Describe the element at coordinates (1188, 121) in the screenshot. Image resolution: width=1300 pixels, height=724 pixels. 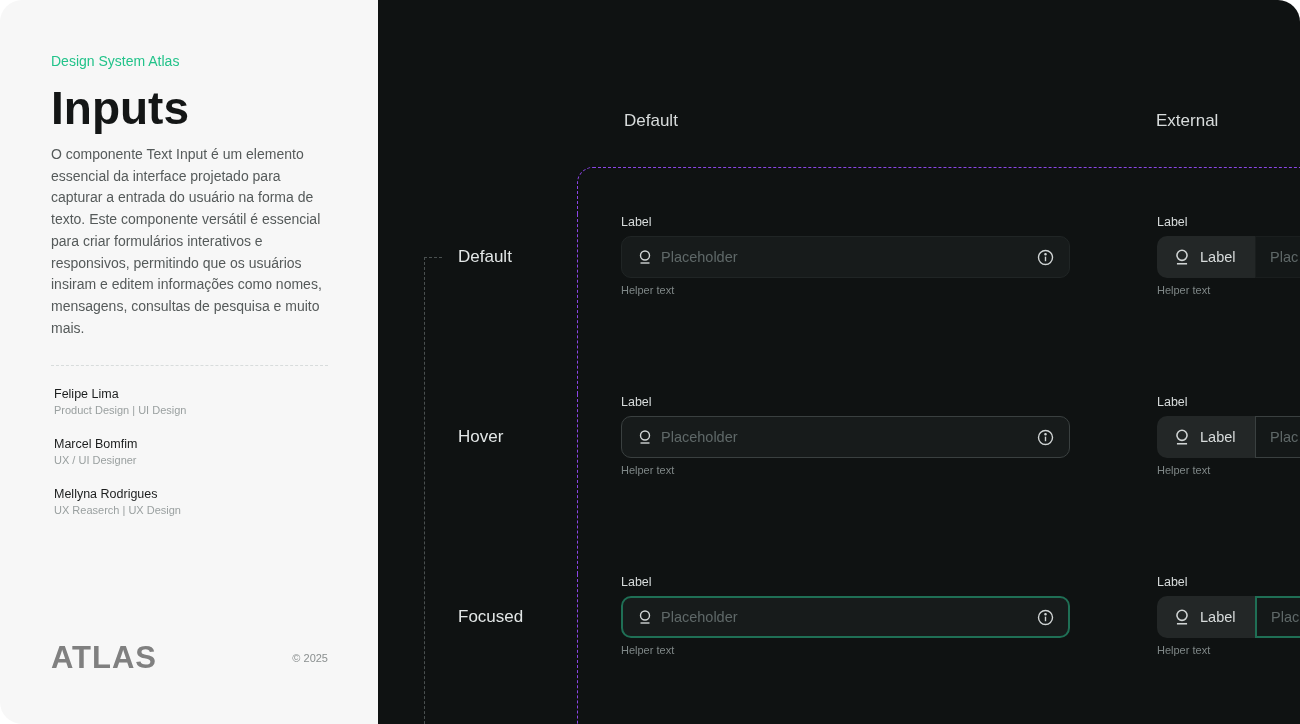
I see `column-heading: External` at that location.